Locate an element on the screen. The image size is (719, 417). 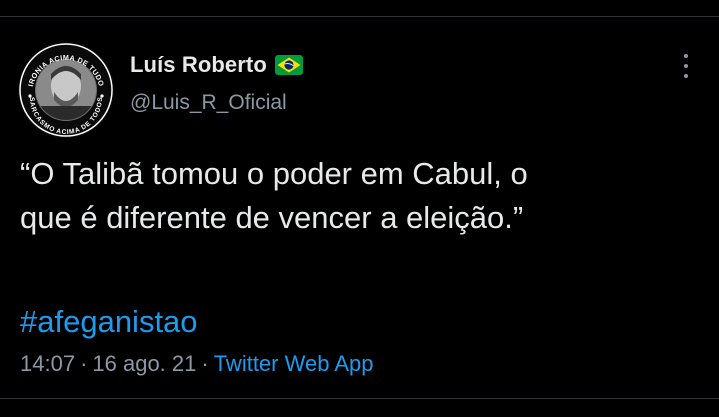
tweet-time: 14:07 is located at coordinates (47, 363).